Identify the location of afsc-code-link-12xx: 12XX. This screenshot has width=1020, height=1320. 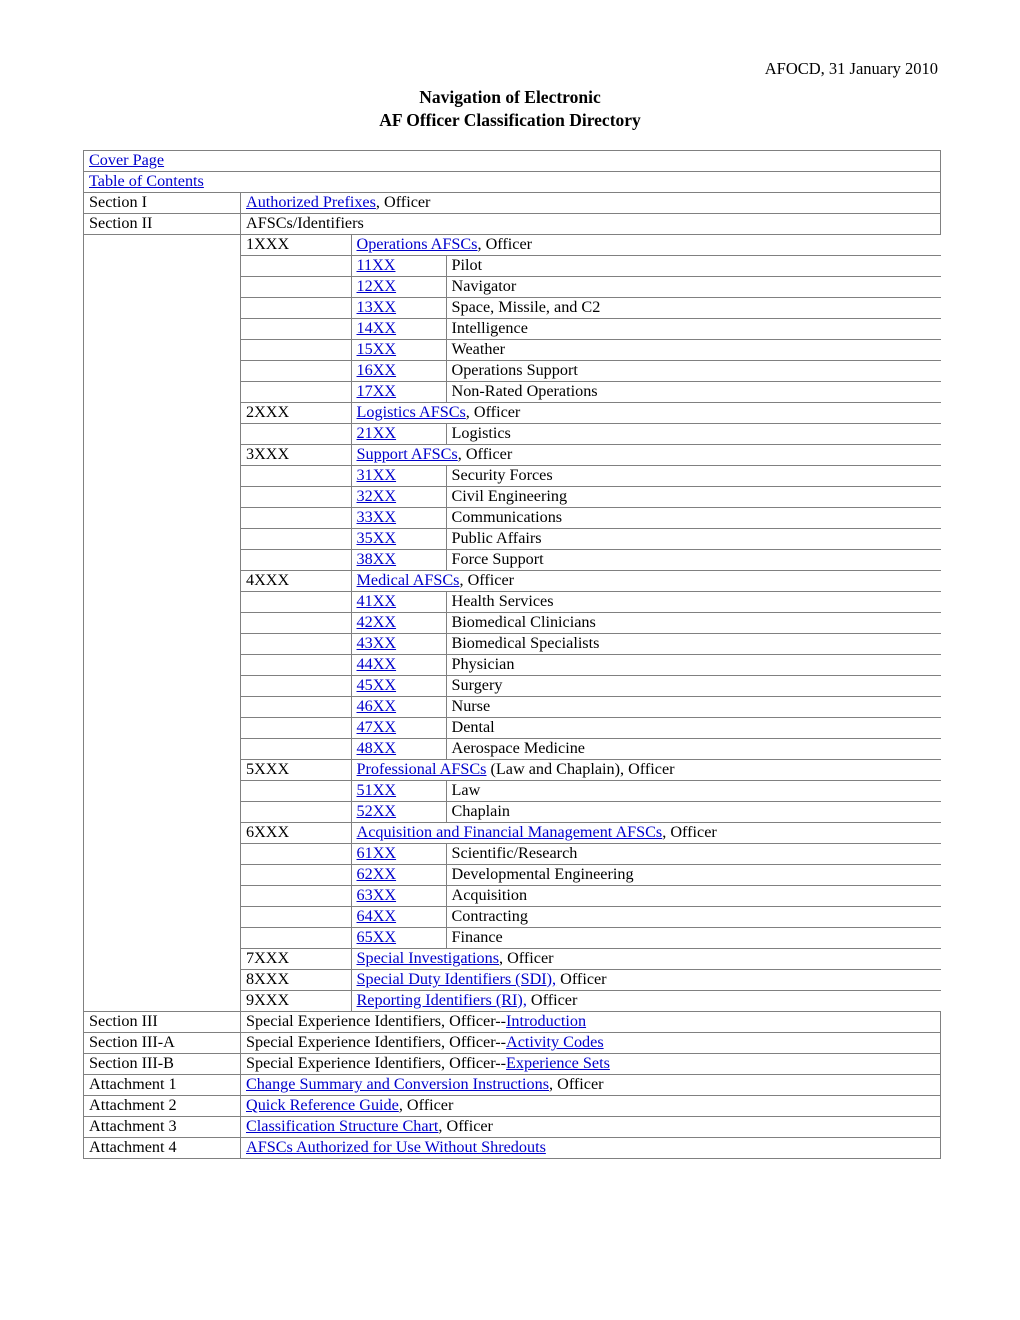
(377, 287).